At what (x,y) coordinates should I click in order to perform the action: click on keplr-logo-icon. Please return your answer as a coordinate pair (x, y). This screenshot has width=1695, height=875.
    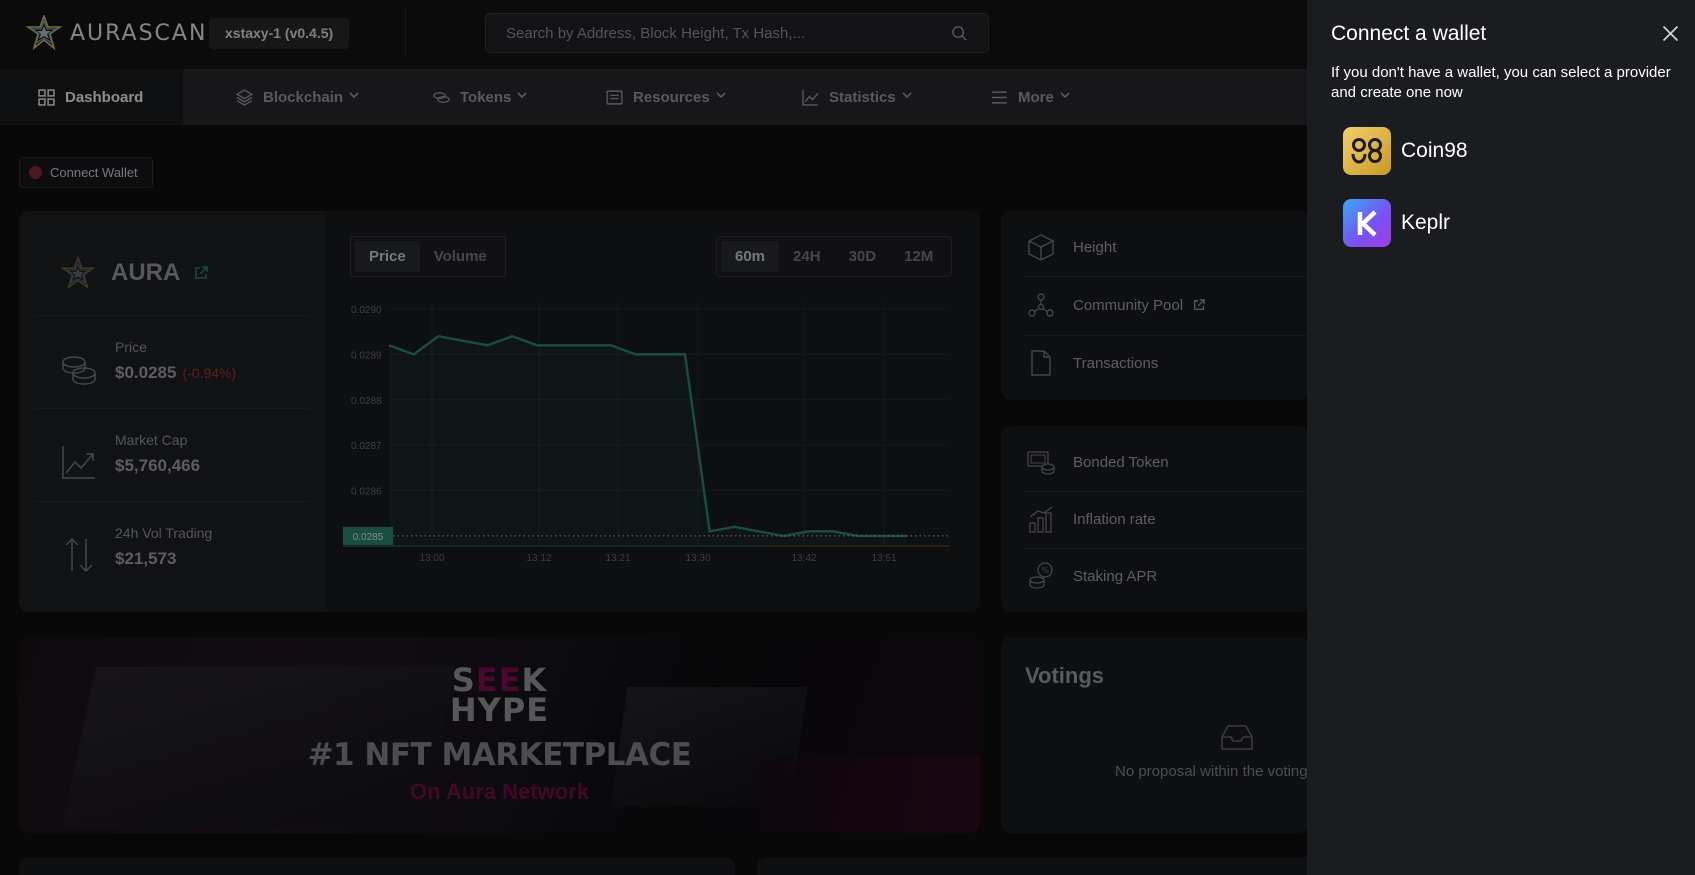
    Looking at the image, I should click on (1367, 223).